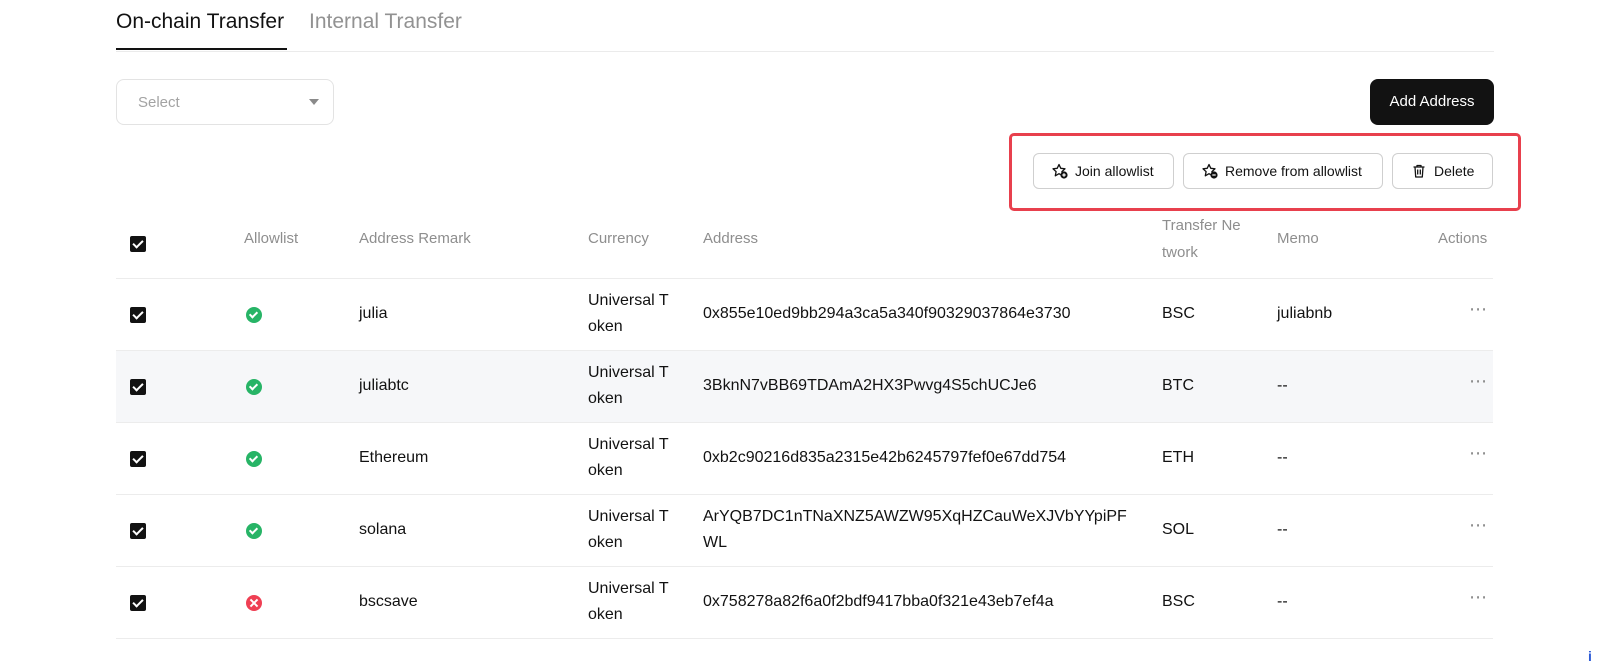 Image resolution: width=1600 pixels, height=668 pixels. What do you see at coordinates (385, 22) in the screenshot?
I see `tab-internal-transfer: Internal Transfer` at bounding box center [385, 22].